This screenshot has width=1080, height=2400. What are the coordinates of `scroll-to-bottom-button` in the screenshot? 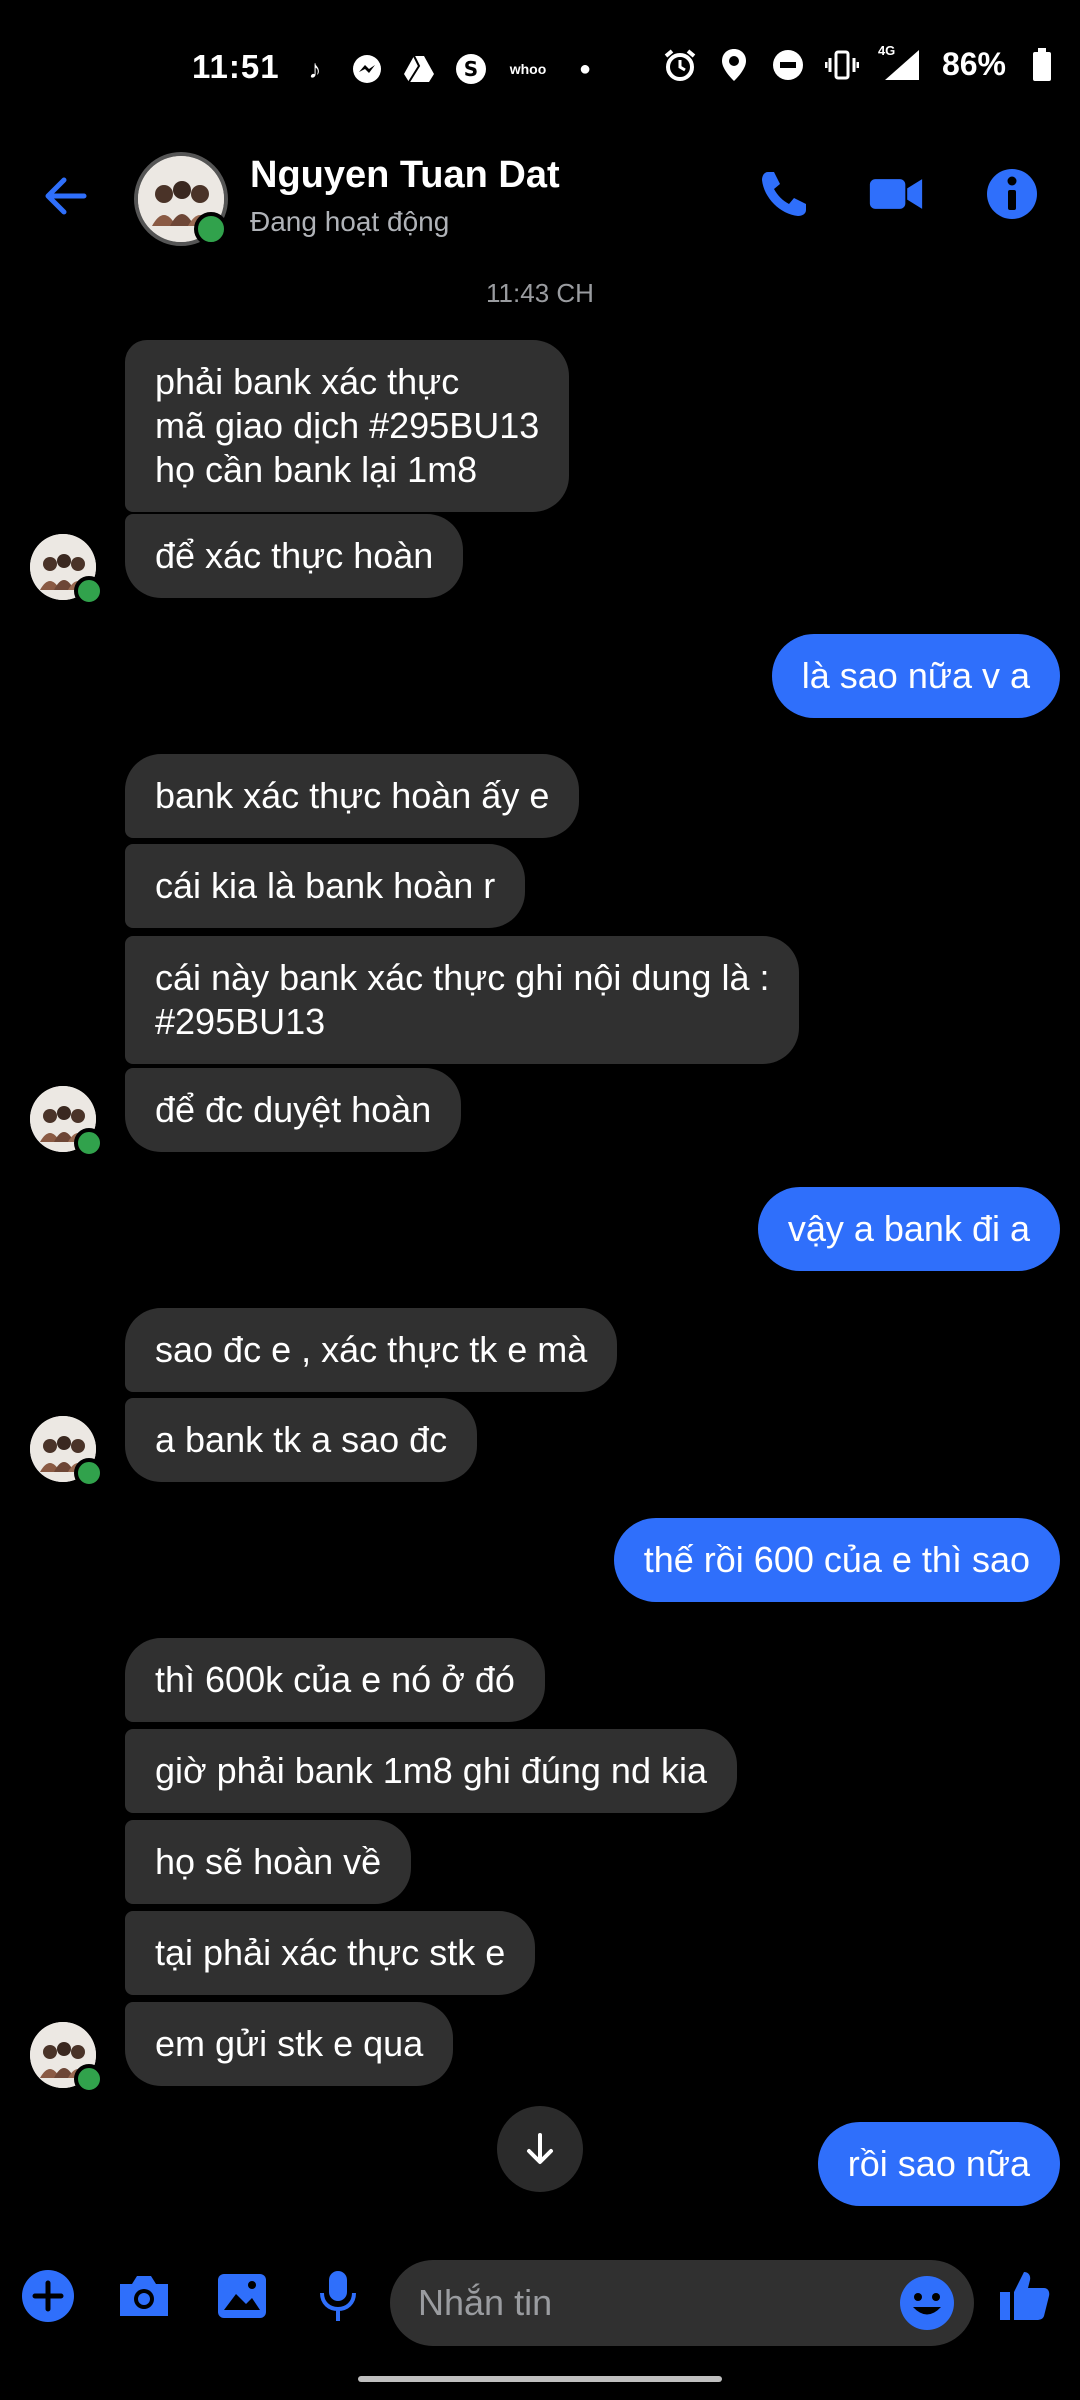 It's located at (540, 2149).